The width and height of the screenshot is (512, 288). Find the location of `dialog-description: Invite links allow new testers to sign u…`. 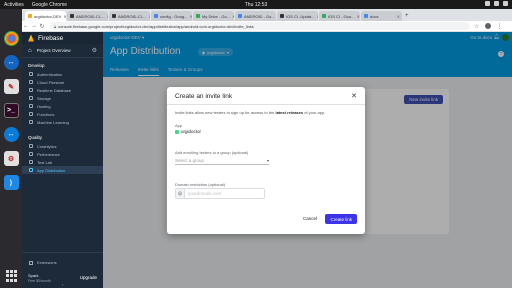

dialog-description: Invite links allow new testers to sign u… is located at coordinates (250, 112).